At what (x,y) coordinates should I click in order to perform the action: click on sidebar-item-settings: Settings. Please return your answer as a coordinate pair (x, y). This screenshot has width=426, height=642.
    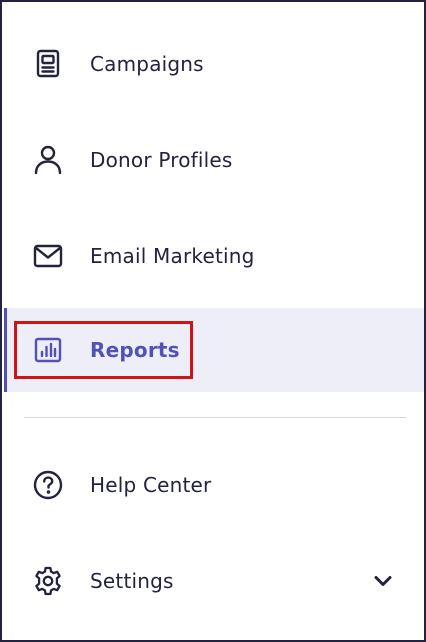
    Looking at the image, I should click on (214, 581).